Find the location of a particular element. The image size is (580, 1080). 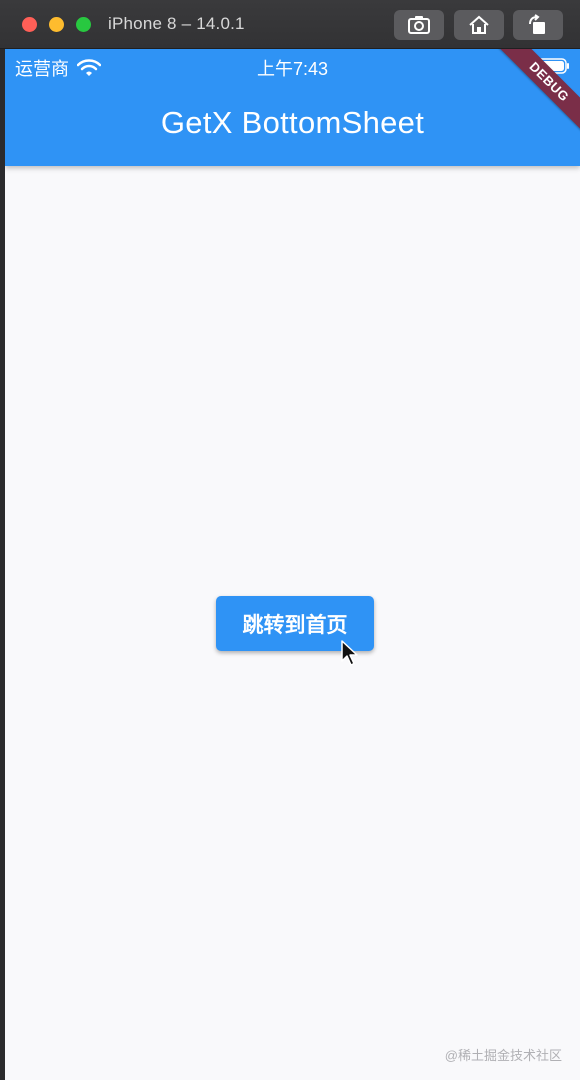

home-icon is located at coordinates (479, 24).